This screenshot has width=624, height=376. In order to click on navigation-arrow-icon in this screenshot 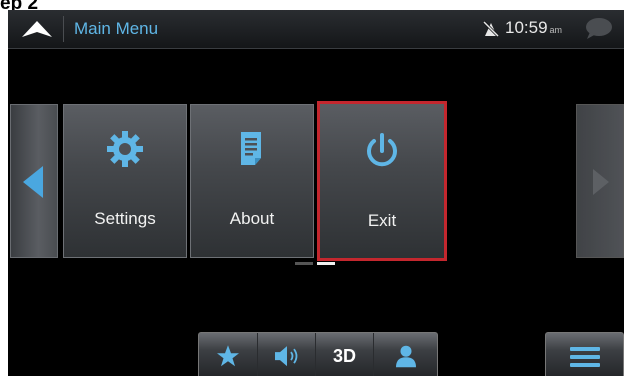, I will do `click(37, 29)`.